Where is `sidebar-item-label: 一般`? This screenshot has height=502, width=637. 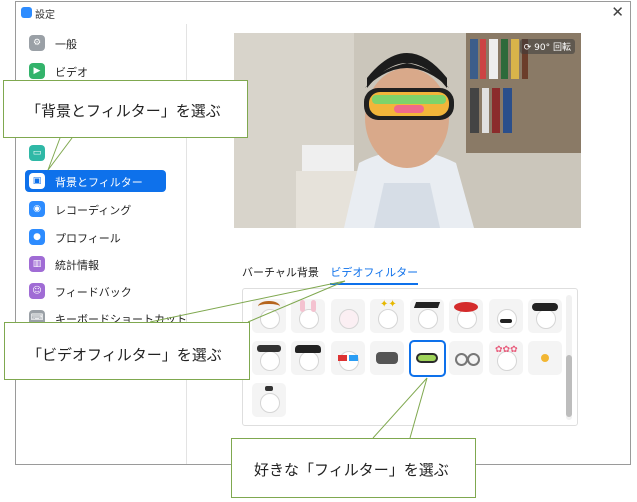 sidebar-item-label: 一般 is located at coordinates (66, 44).